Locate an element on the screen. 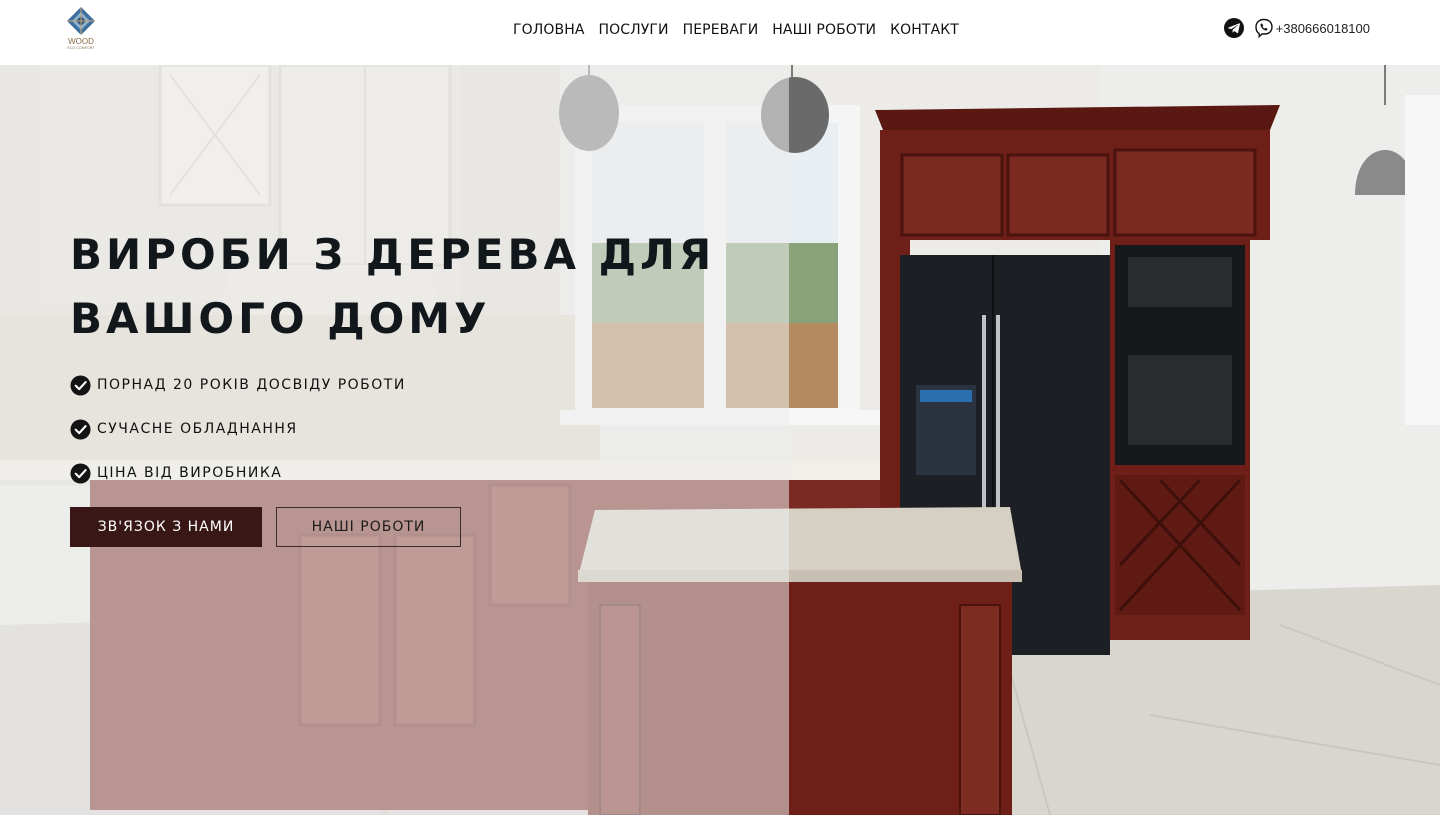  feature-item: ПОРНАД 20 РОКІВ ДОСВІДУ РОБОТИ is located at coordinates (238, 385).